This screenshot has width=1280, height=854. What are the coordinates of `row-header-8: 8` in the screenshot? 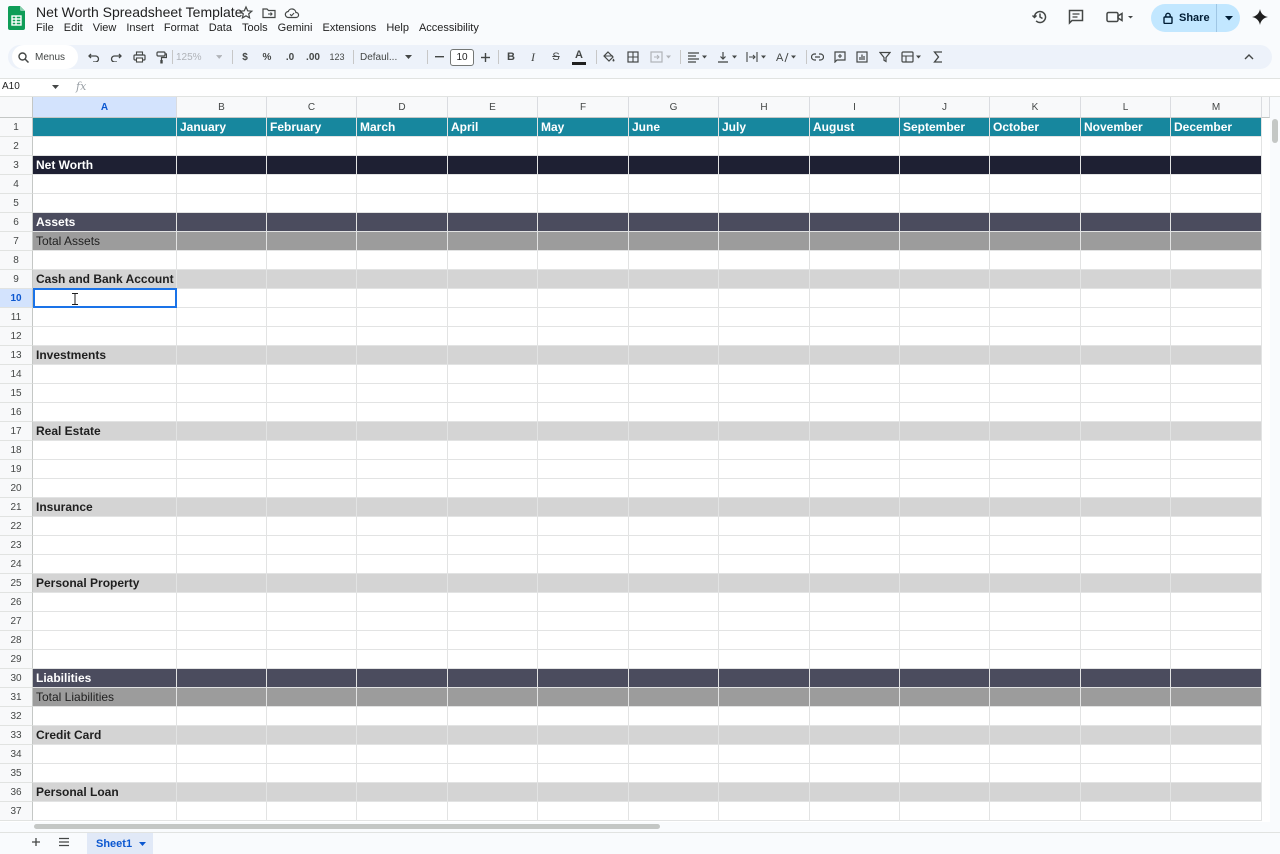 It's located at (16, 260).